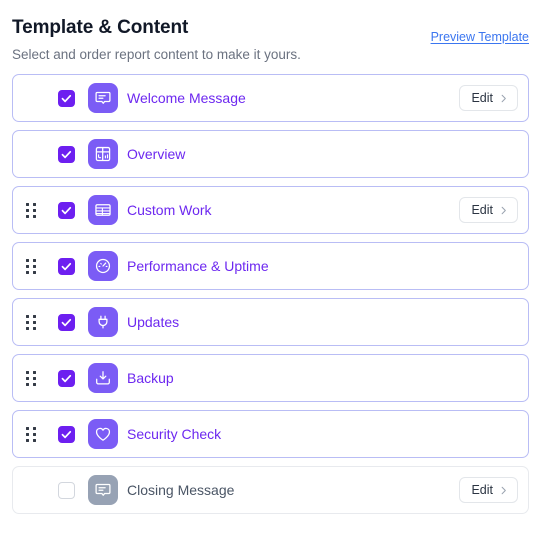 The height and width of the screenshot is (544, 541). I want to click on row-label: Closing Message, so click(181, 490).